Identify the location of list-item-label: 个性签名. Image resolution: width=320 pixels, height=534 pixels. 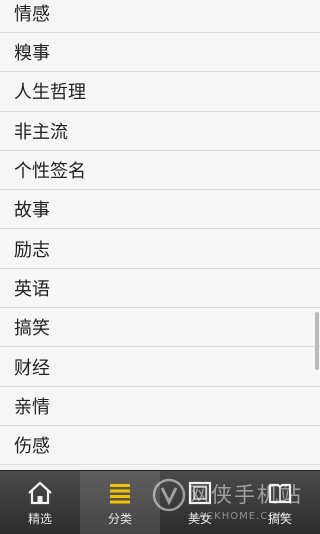
(50, 172).